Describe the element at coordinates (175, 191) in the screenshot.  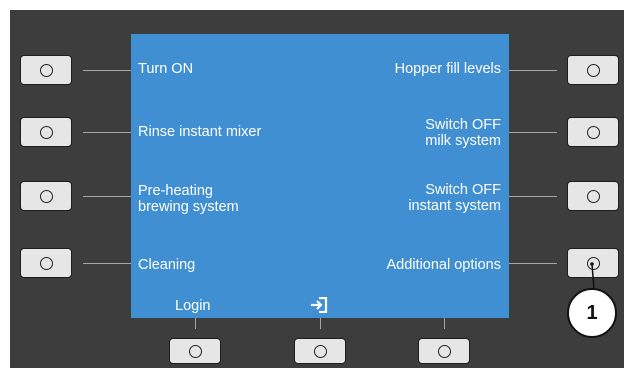
I see `menu-label-line: Pre-heating` at that location.